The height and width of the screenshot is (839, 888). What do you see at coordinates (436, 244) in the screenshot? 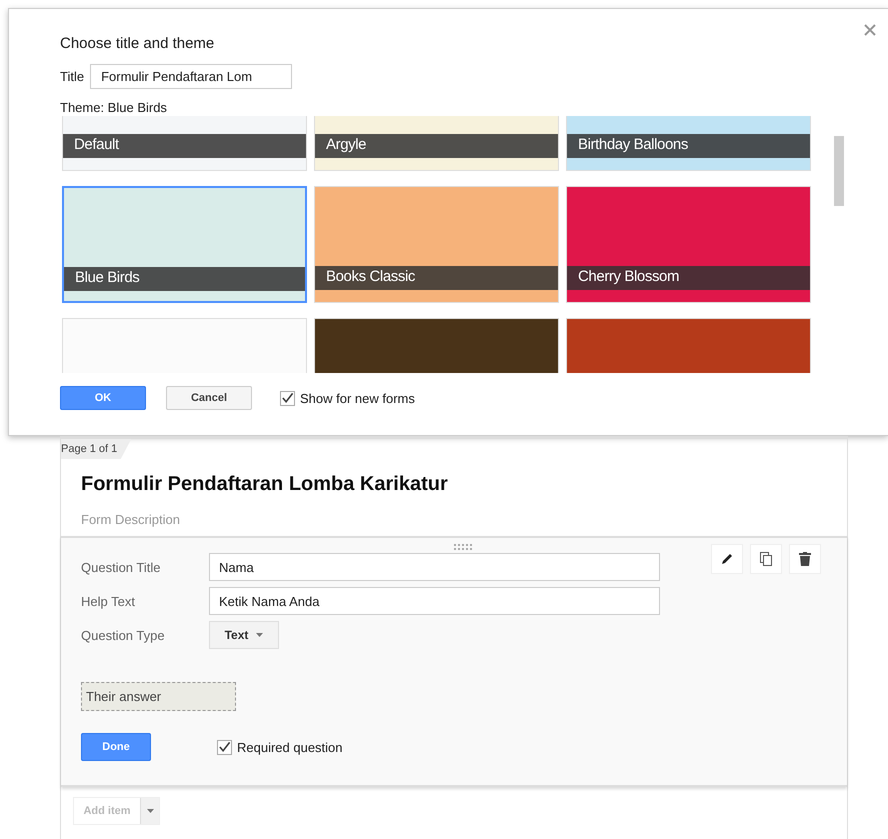
I see `theme-tile: Books Classic` at bounding box center [436, 244].